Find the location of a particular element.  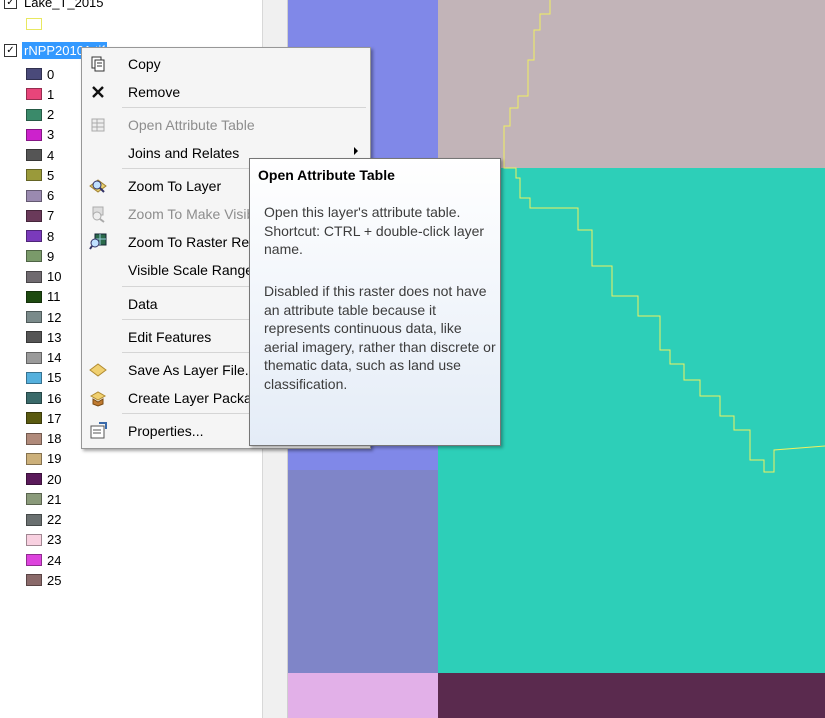

legend-class-row: 5 is located at coordinates (40, 175).